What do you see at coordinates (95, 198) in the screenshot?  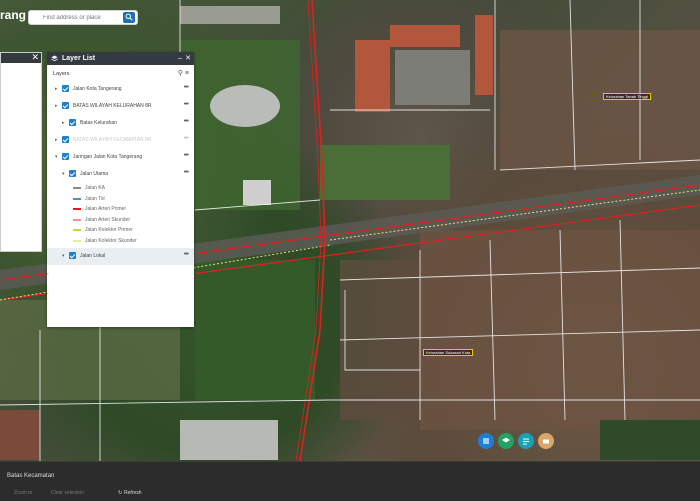 I see `legend-label: Jalan Tol` at bounding box center [95, 198].